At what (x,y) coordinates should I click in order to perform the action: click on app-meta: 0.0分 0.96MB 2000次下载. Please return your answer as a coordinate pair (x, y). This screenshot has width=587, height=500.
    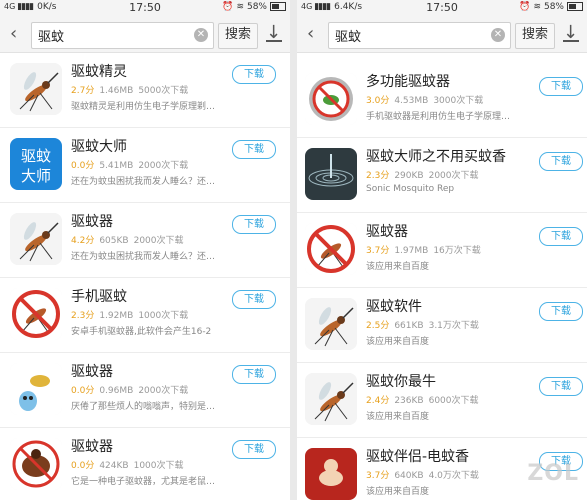
    Looking at the image, I should click on (129, 389).